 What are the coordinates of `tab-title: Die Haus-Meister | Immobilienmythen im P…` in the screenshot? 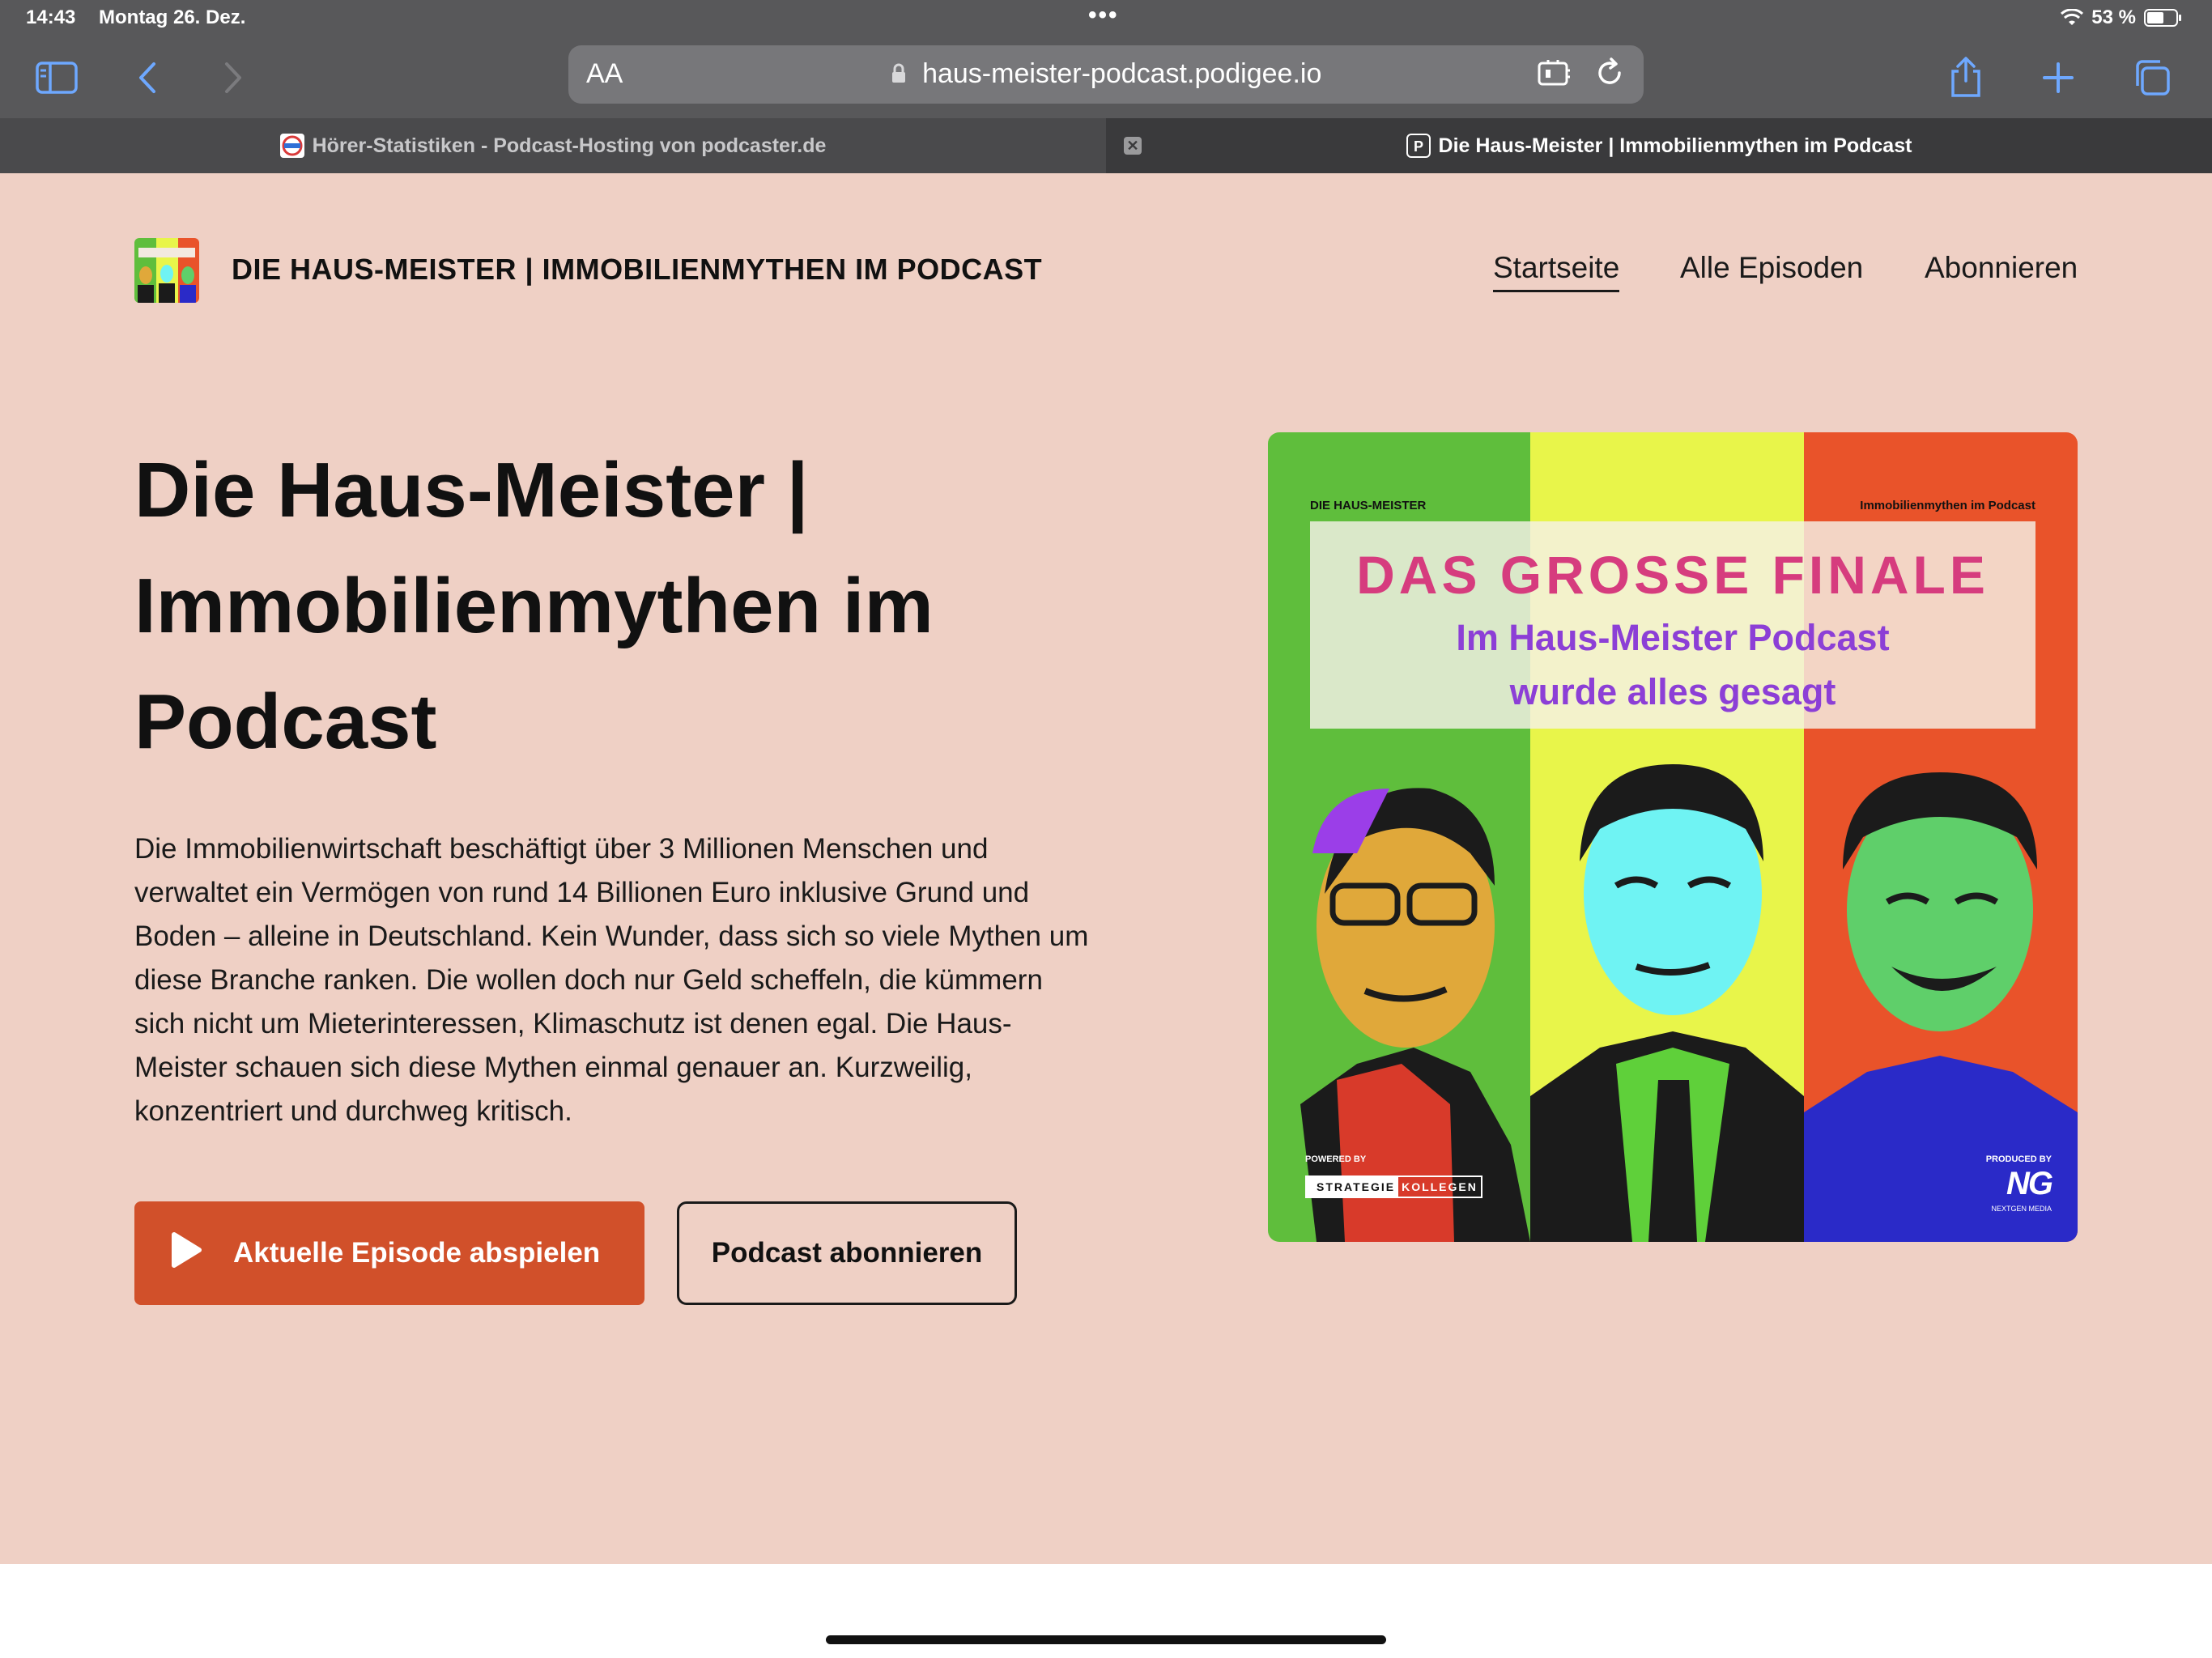 It's located at (1675, 145).